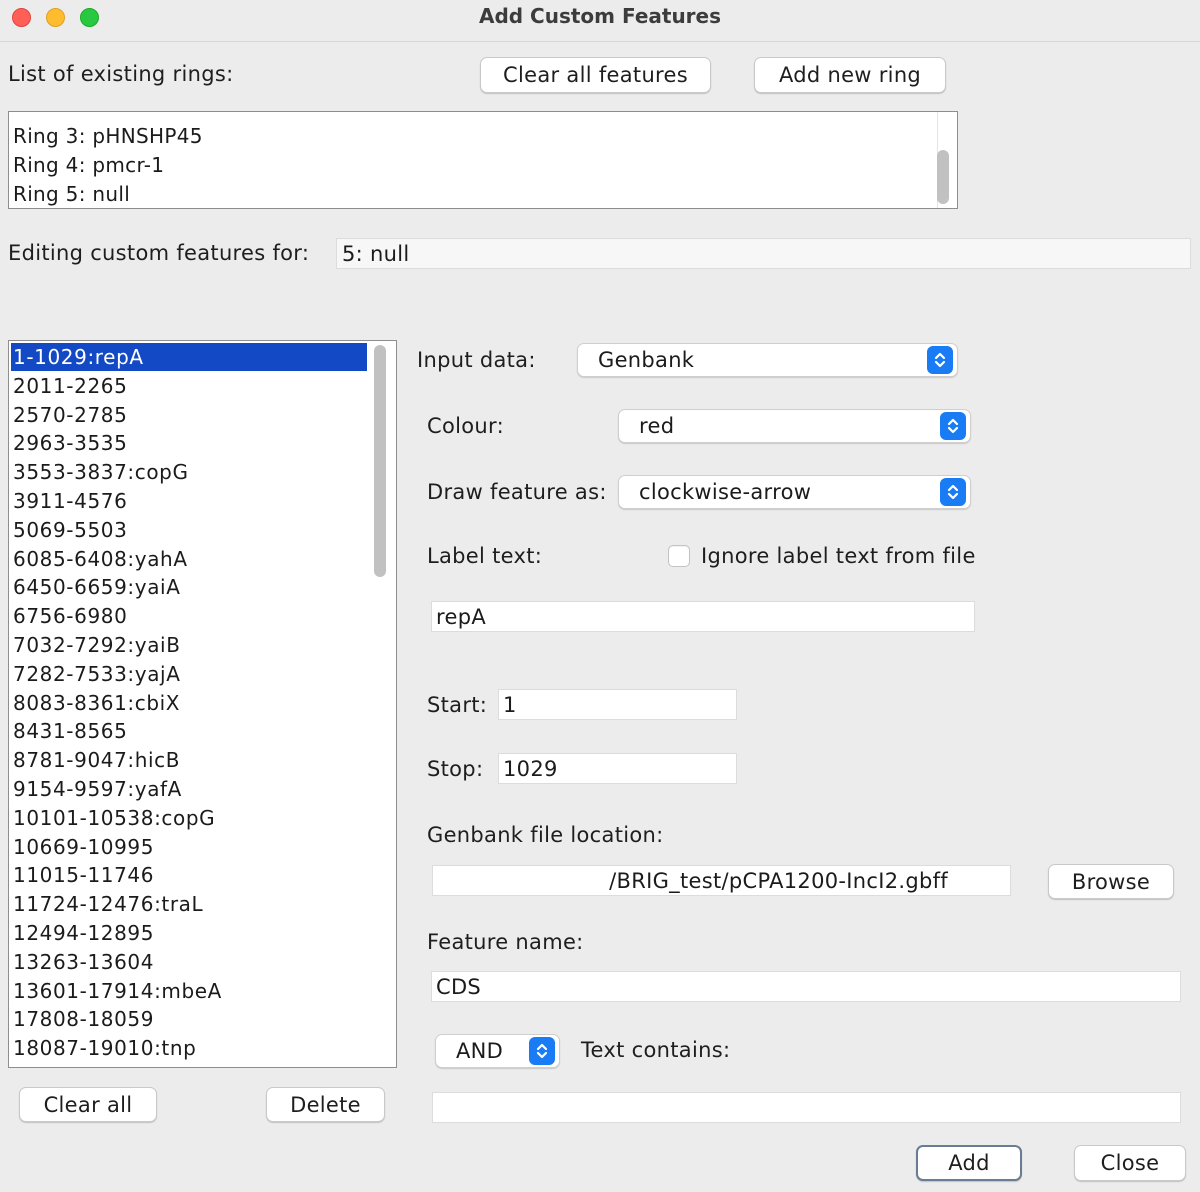 Image resolution: width=1200 pixels, height=1192 pixels. What do you see at coordinates (159, 253) in the screenshot?
I see `editing-label: Editing custom features for:` at bounding box center [159, 253].